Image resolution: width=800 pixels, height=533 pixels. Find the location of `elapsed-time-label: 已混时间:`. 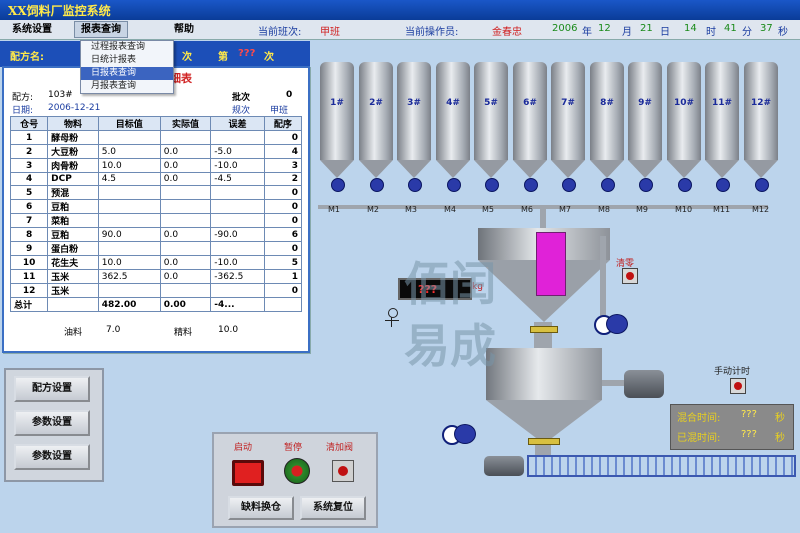

elapsed-time-label: 已混时间: is located at coordinates (699, 438).